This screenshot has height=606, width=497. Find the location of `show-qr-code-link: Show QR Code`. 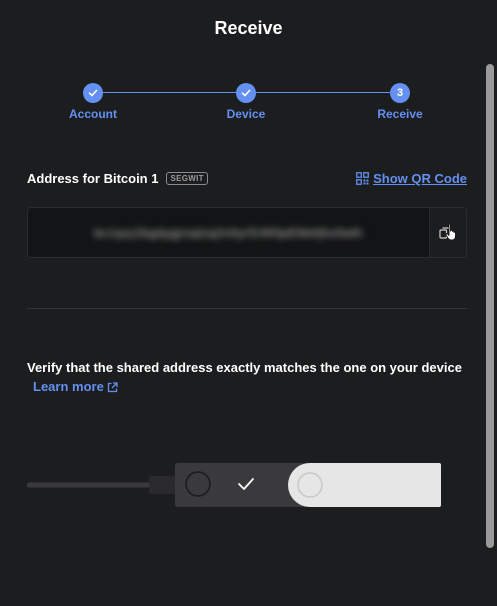

show-qr-code-link: Show QR Code is located at coordinates (411, 178).